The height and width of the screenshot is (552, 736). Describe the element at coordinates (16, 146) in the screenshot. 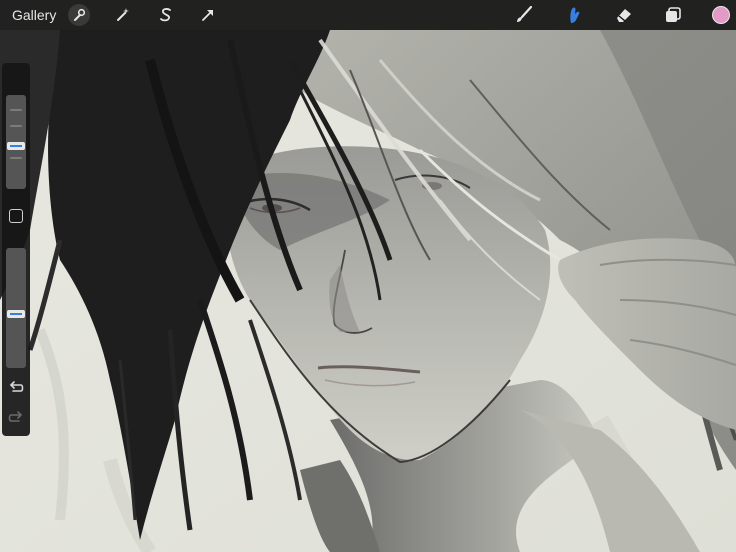

I see `brush-size-handle` at that location.